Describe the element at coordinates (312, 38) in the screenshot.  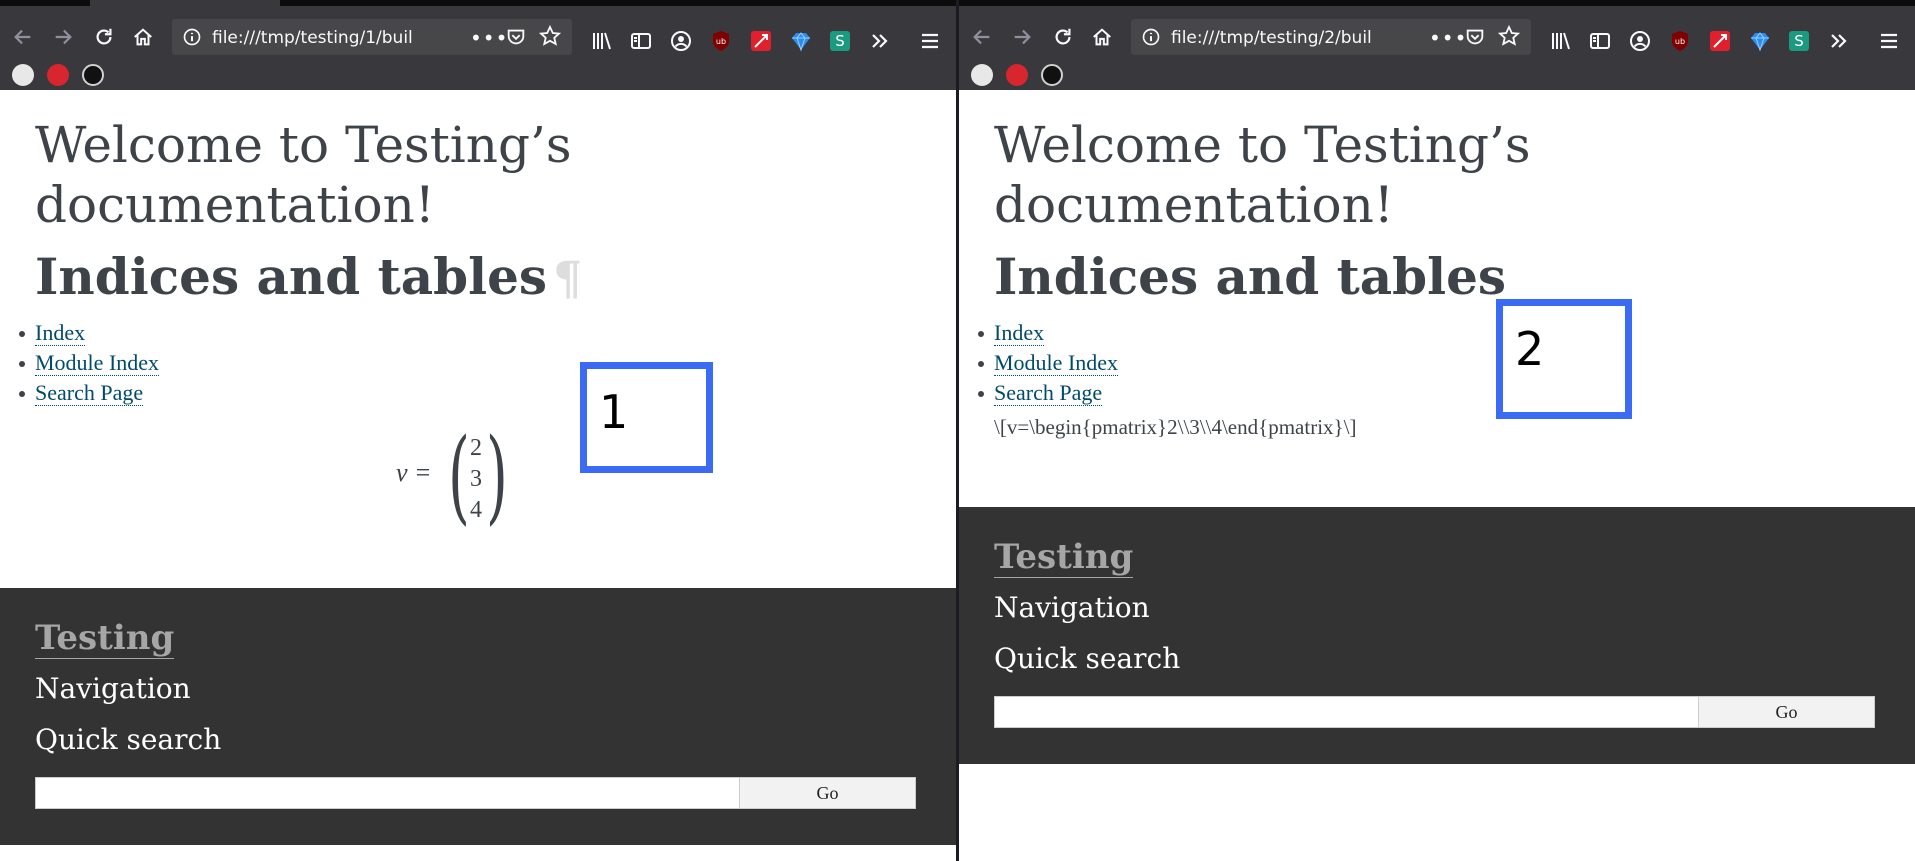
I see `url-text: file:///tmp/testing/1/build/i` at that location.